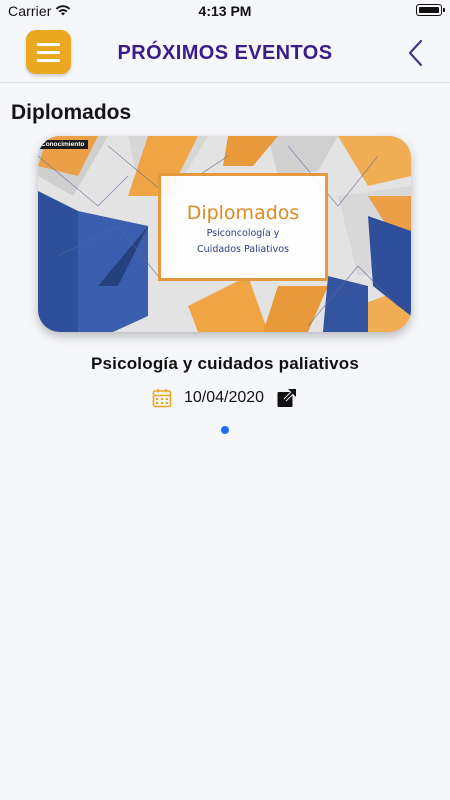 The image size is (450, 800). I want to click on banner-subtitle-line2: Cuidados Paliativos, so click(243, 249).